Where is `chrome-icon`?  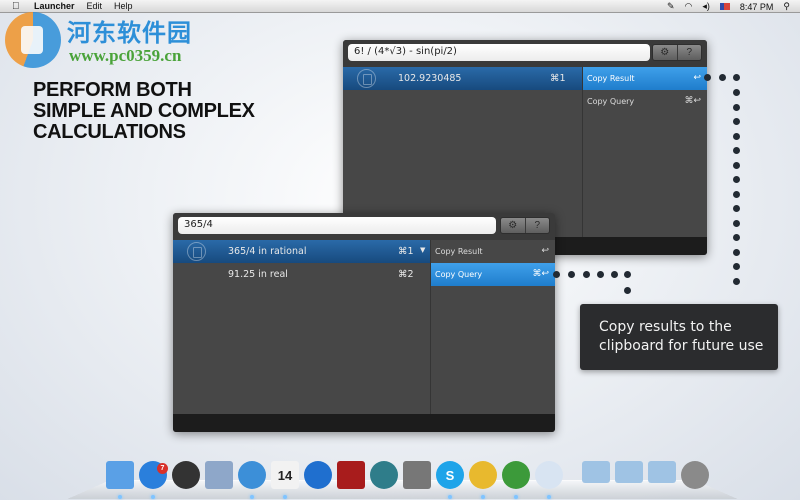
chrome-icon is located at coordinates (483, 475).